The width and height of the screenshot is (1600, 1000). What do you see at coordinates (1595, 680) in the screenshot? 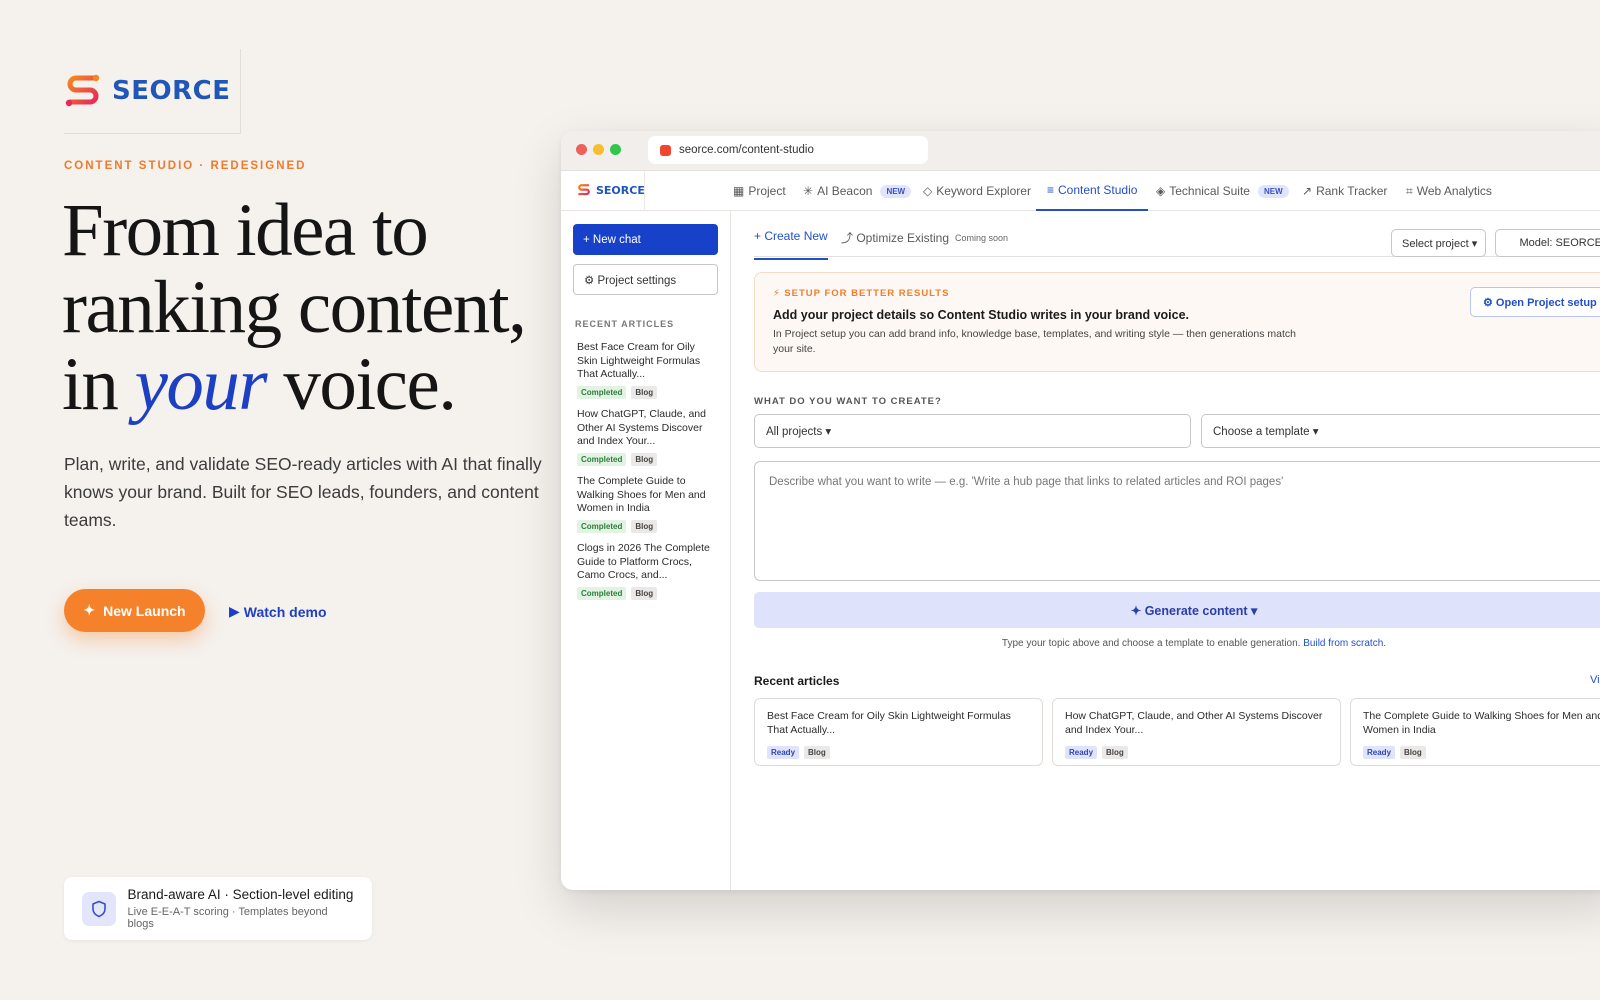
I see `view-all-link: Vie` at bounding box center [1595, 680].